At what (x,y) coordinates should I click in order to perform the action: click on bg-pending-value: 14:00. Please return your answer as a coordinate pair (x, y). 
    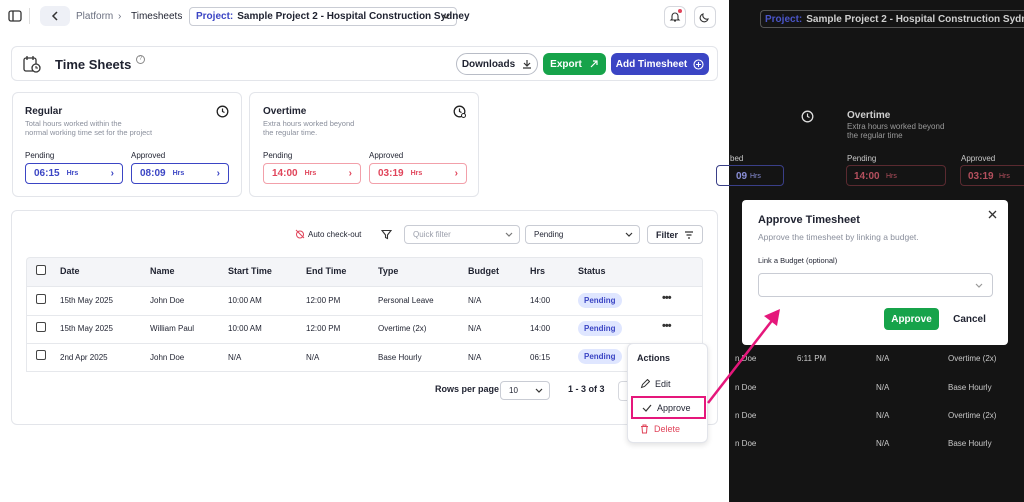
    Looking at the image, I should click on (867, 176).